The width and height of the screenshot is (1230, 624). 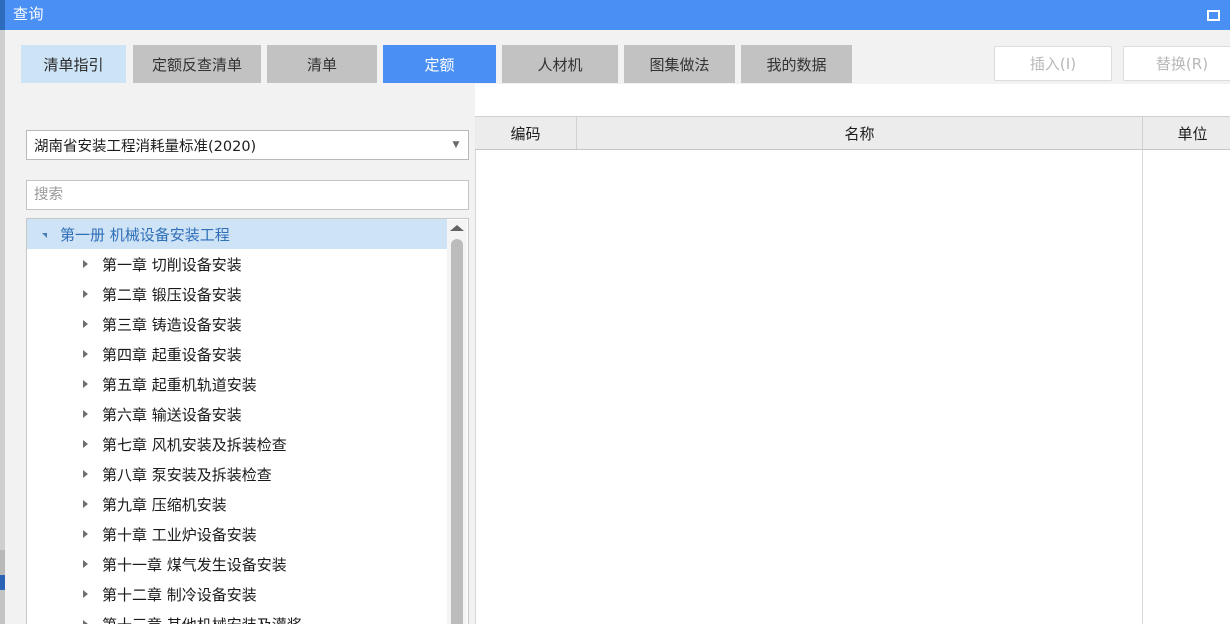 What do you see at coordinates (172, 264) in the screenshot?
I see `tree-item-label: 第一章 切削设备安装` at bounding box center [172, 264].